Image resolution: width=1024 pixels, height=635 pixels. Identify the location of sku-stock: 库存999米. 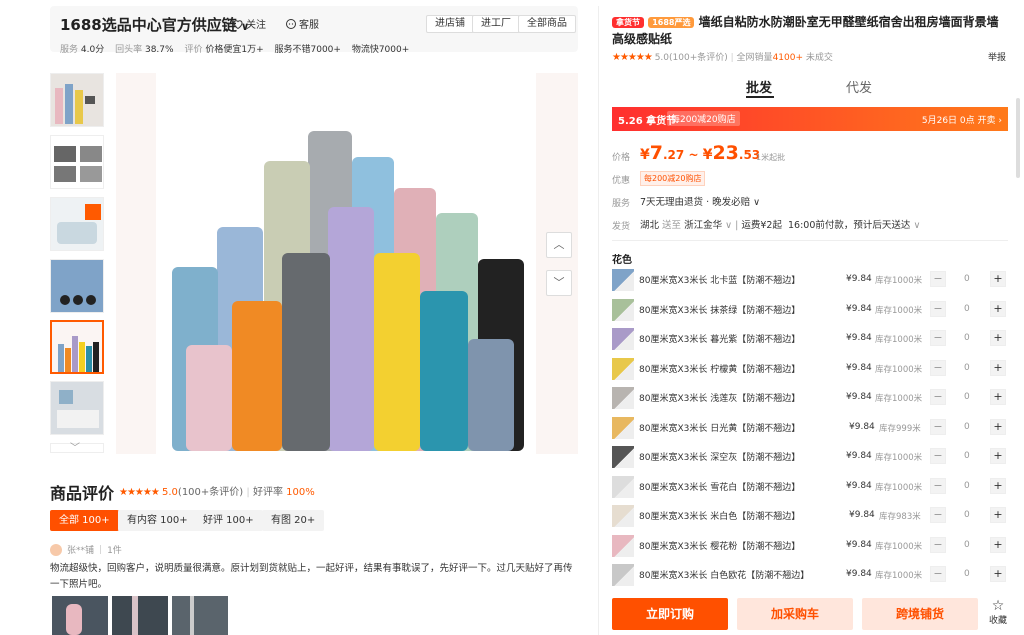
(900, 428).